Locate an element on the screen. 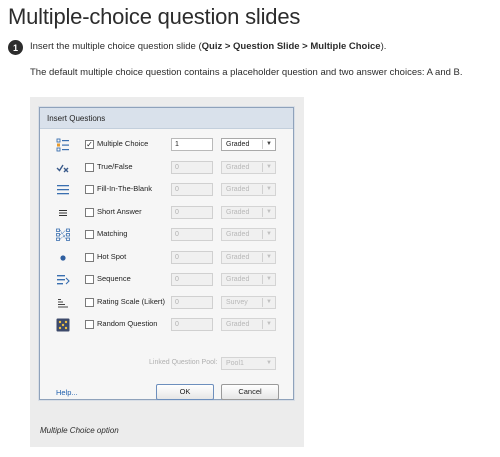 The width and height of the screenshot is (500, 457). multiple-choice-icon is located at coordinates (63, 145).